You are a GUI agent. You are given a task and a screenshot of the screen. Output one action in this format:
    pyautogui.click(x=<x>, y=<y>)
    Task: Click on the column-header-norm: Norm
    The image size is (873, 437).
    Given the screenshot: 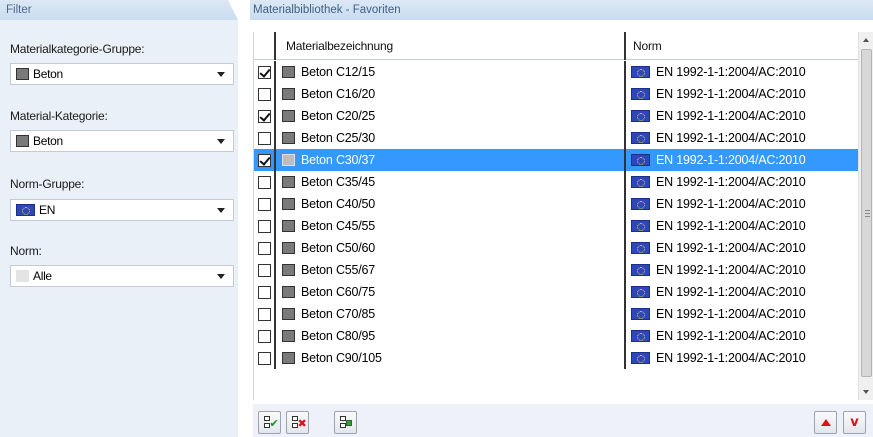 What is the action you would take?
    pyautogui.click(x=743, y=46)
    